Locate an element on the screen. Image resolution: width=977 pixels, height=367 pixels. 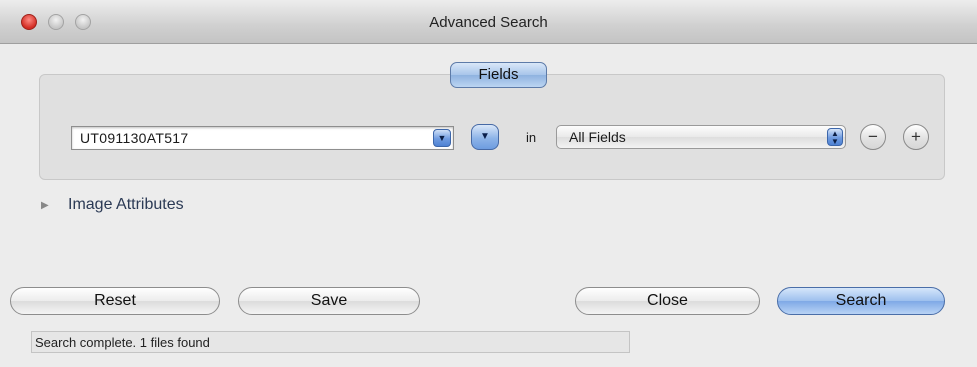
field-scope-popup: All Fields ▲ ▼ is located at coordinates (701, 137).